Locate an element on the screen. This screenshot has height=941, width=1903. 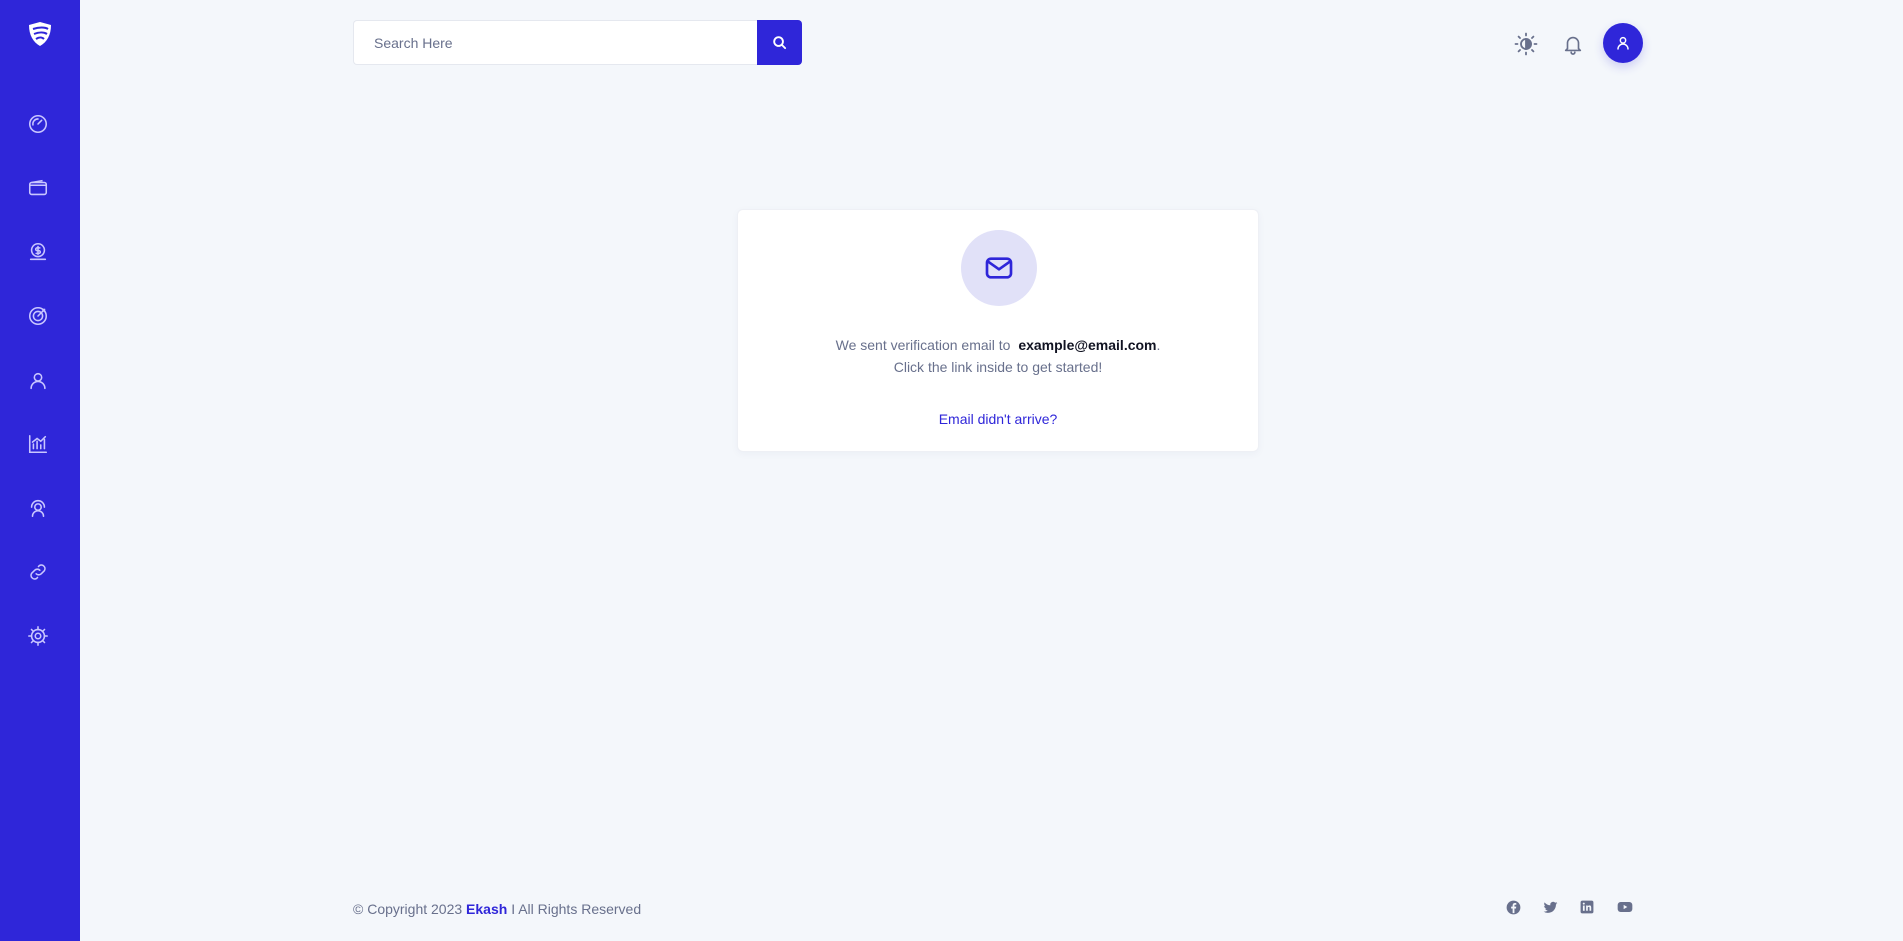
theme-toggle-button is located at coordinates (1526, 44).